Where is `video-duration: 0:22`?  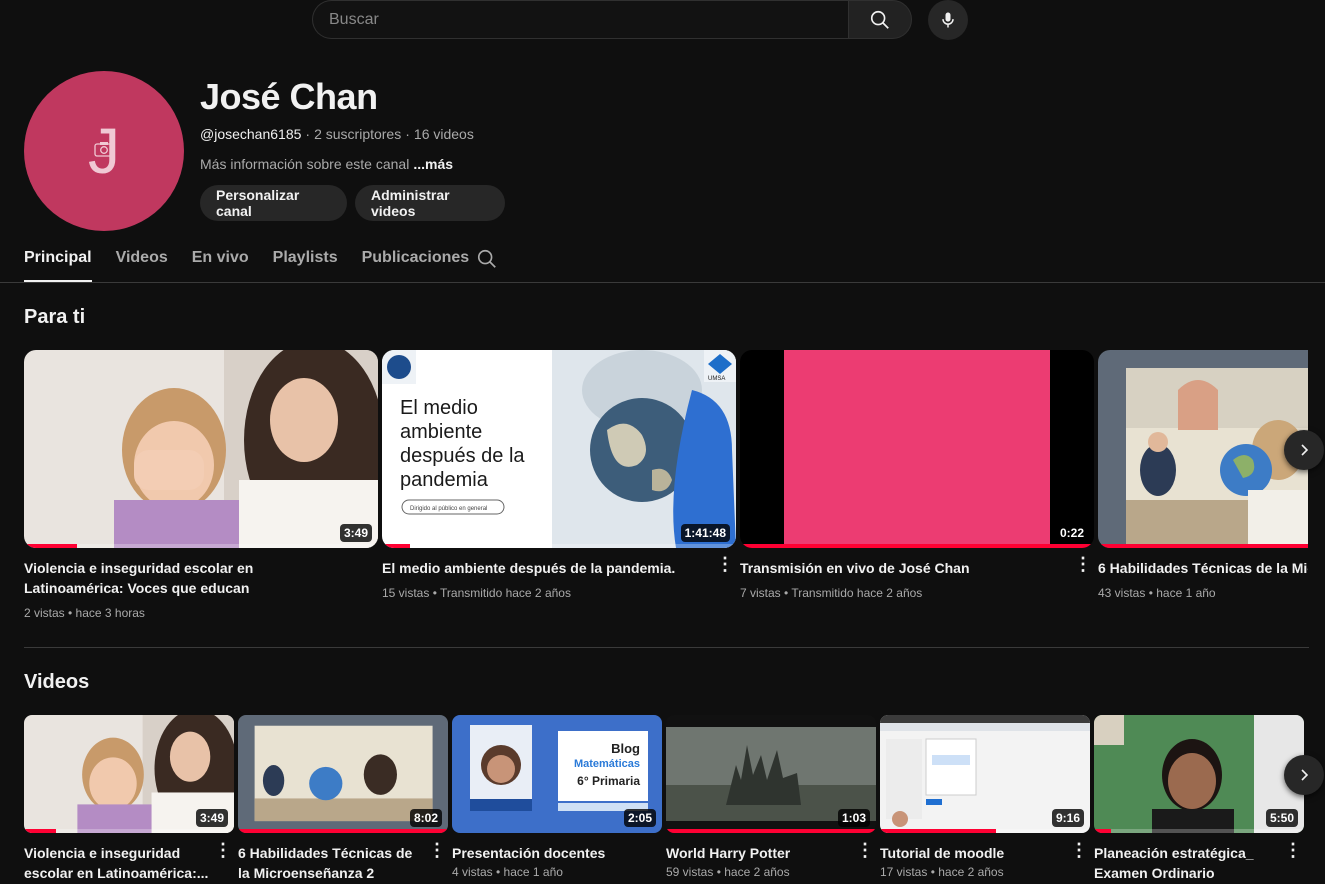
video-duration: 0:22 is located at coordinates (1071, 533).